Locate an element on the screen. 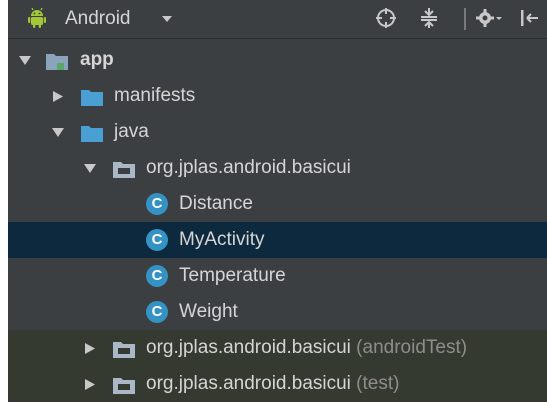 This screenshot has width=547, height=409. tree-node-label: org.jplas.android.basicui (androidTest) is located at coordinates (306, 348).